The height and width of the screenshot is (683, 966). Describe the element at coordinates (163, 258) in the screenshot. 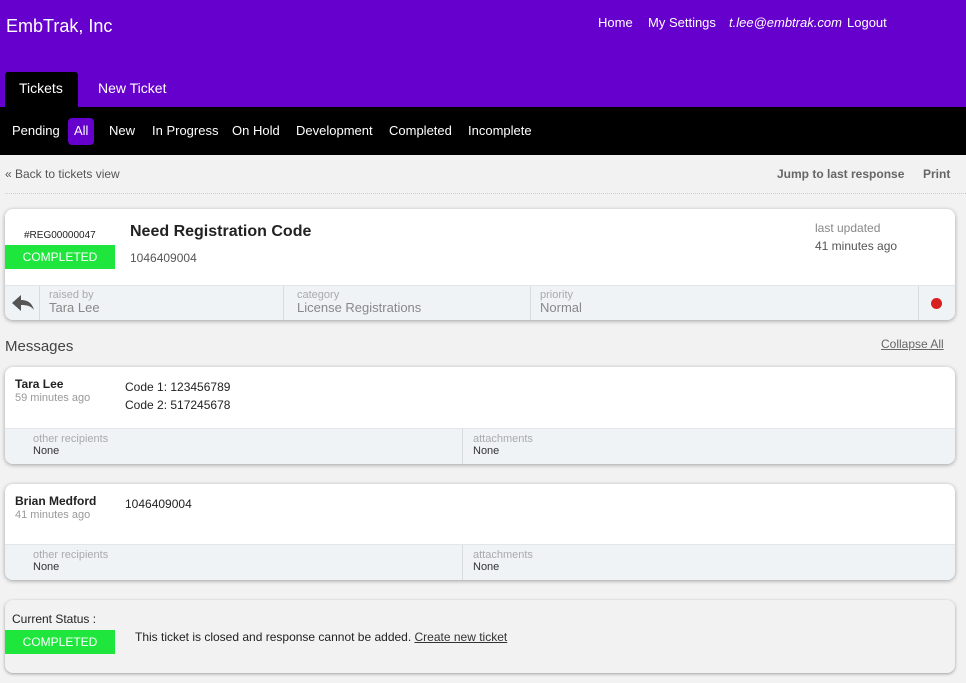

I see `ticket-subtitle: 1046409004` at that location.